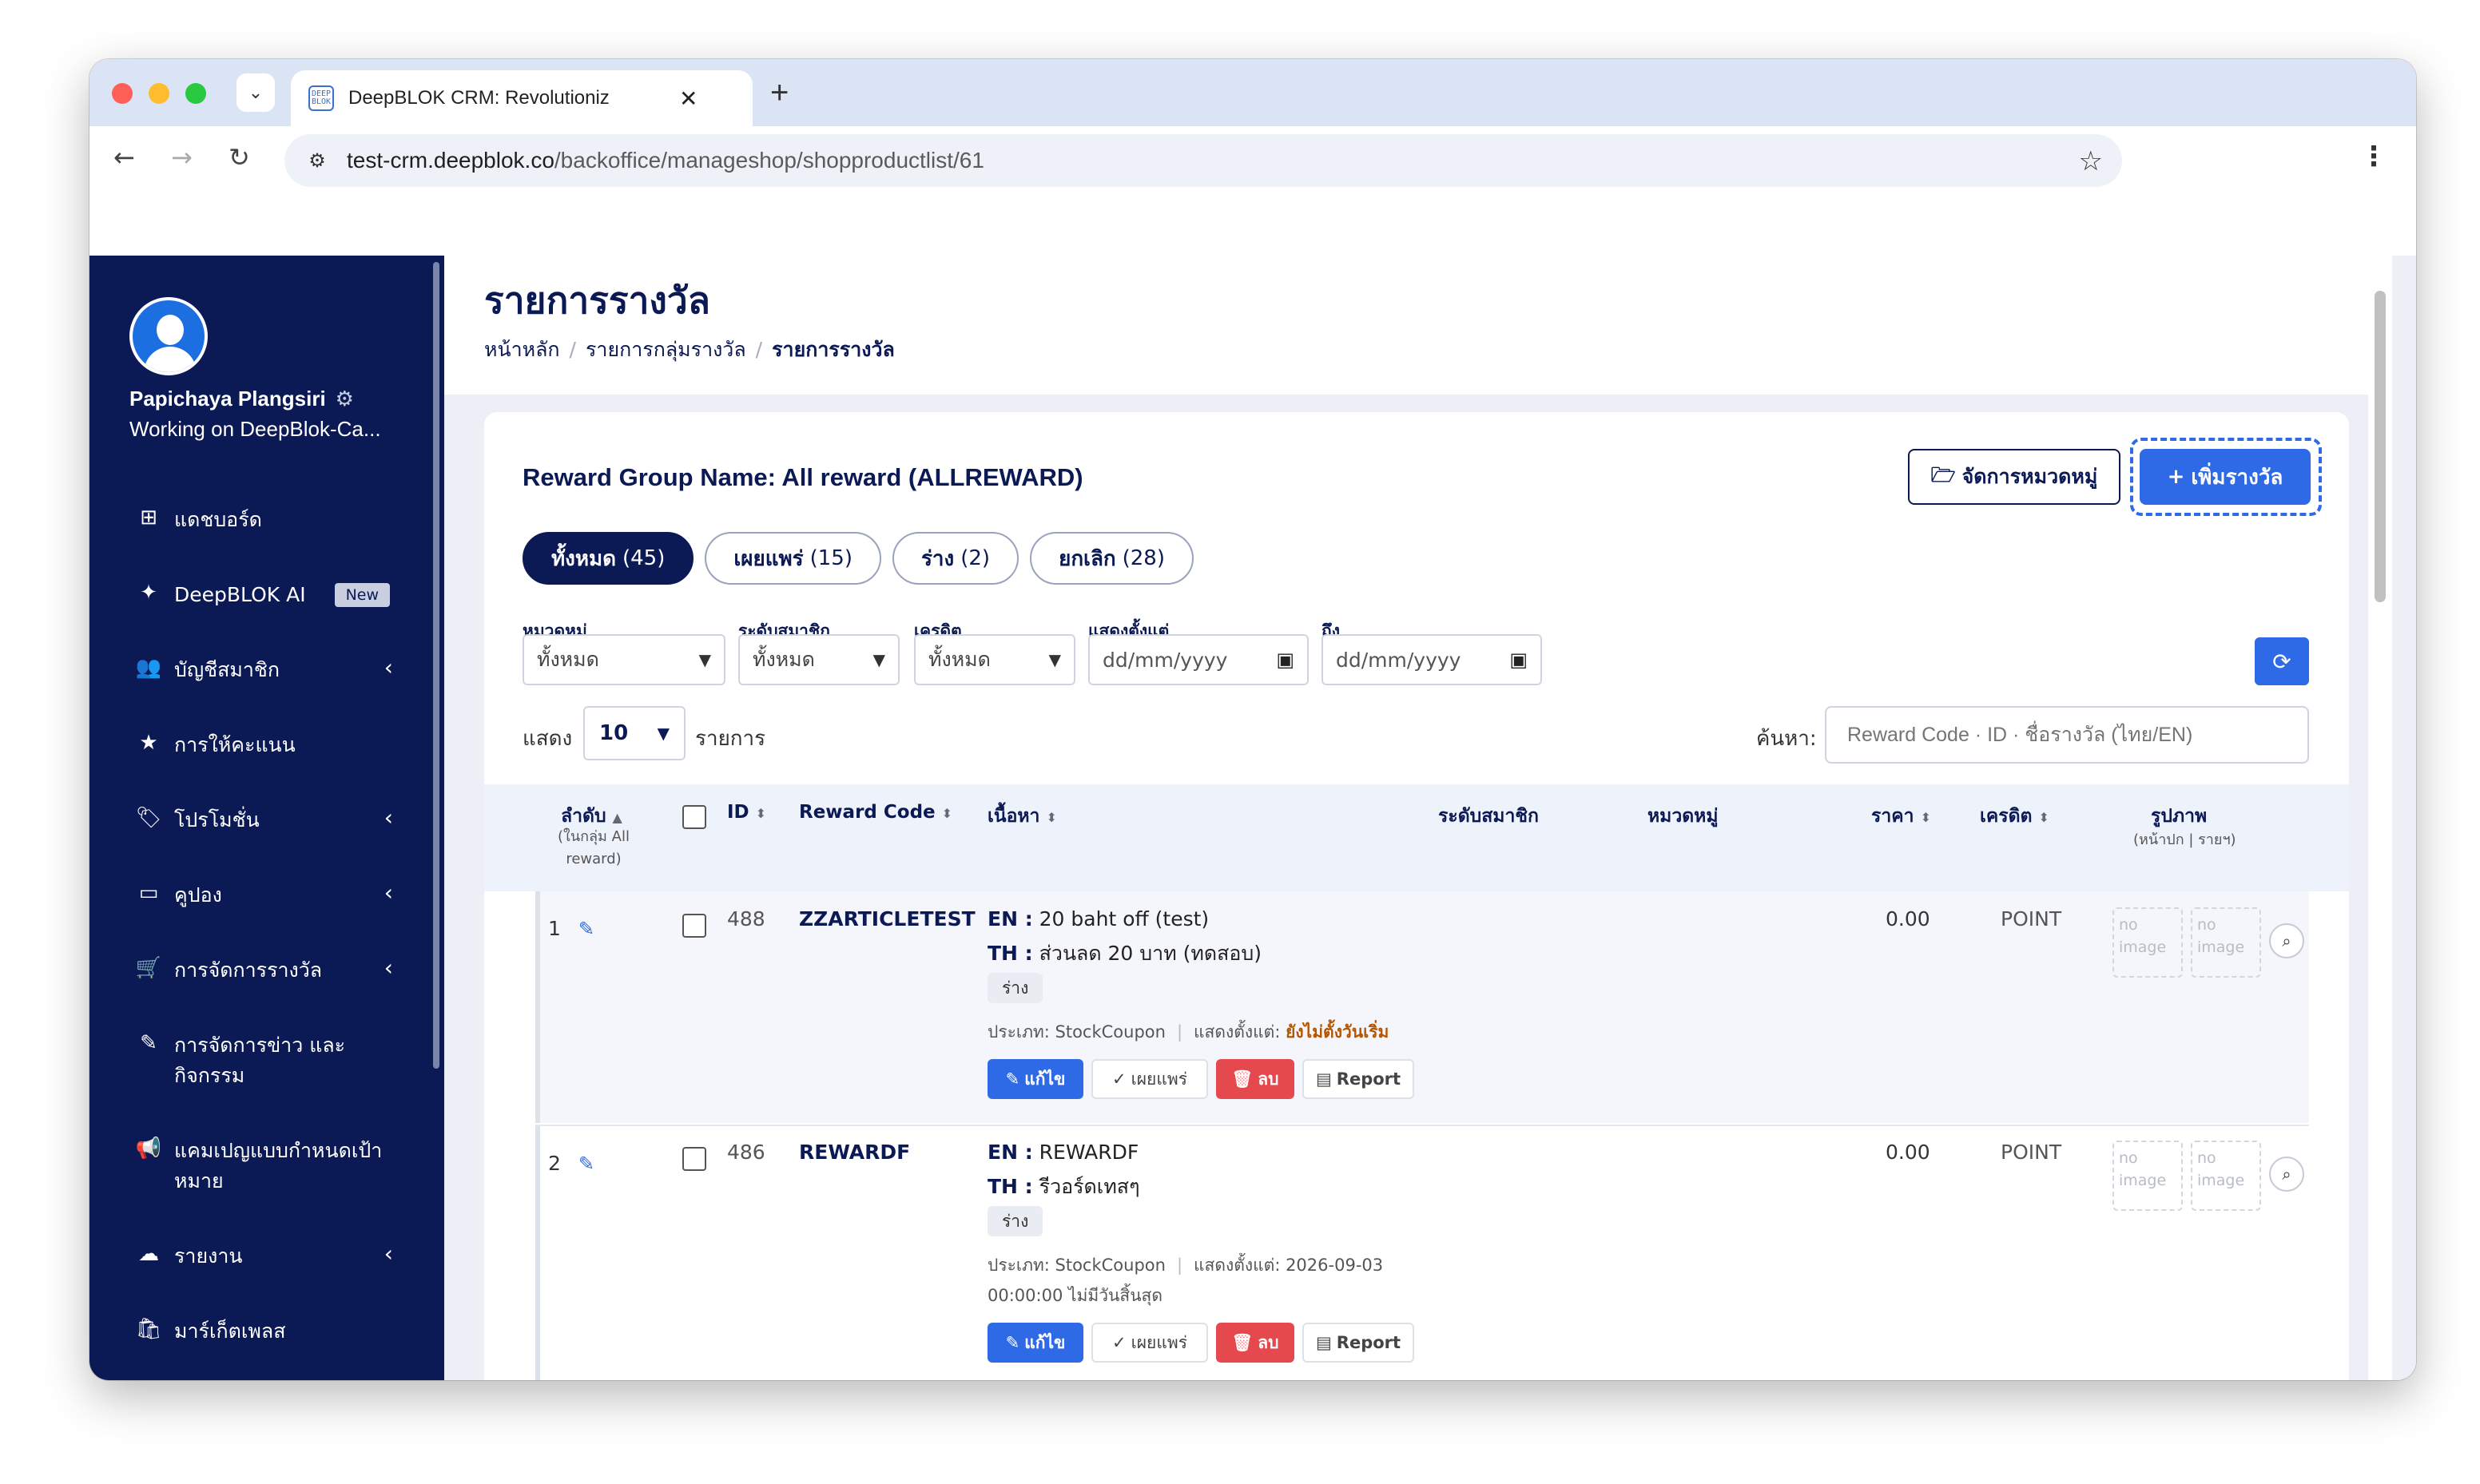 The image size is (2480, 1484). I want to click on megaphone-icon: 📢, so click(149, 1149).